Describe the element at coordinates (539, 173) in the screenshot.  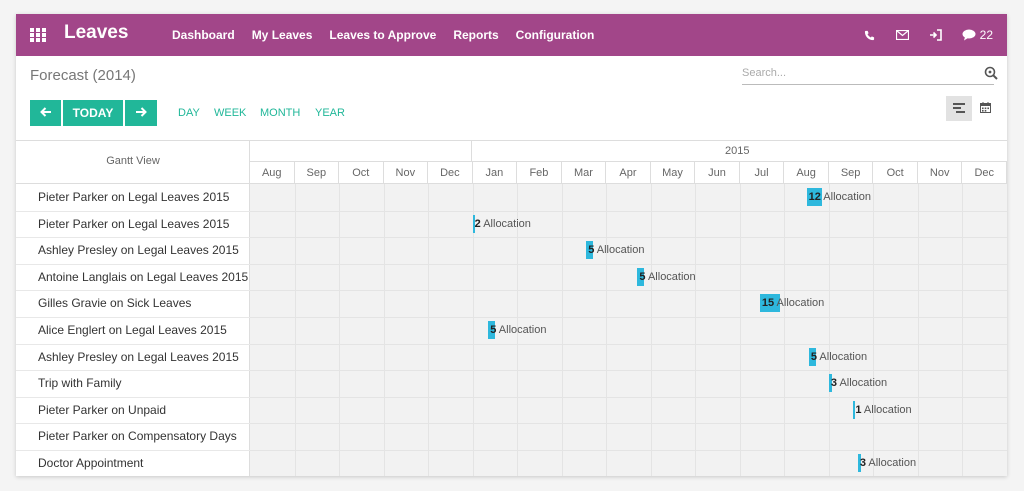
I see `month-header-cell: Feb` at that location.